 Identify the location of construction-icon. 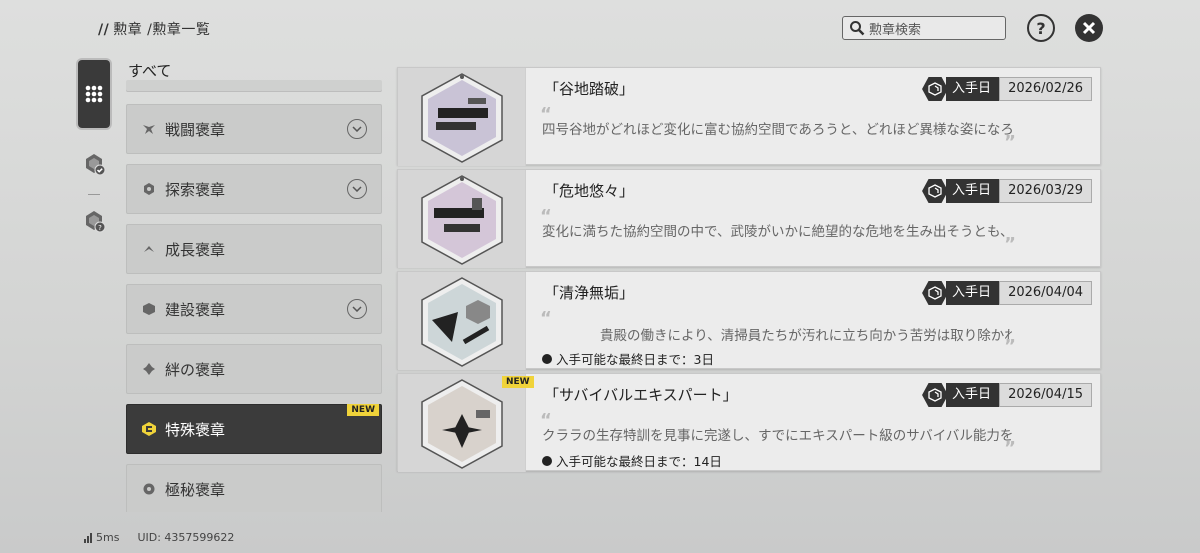
(149, 309).